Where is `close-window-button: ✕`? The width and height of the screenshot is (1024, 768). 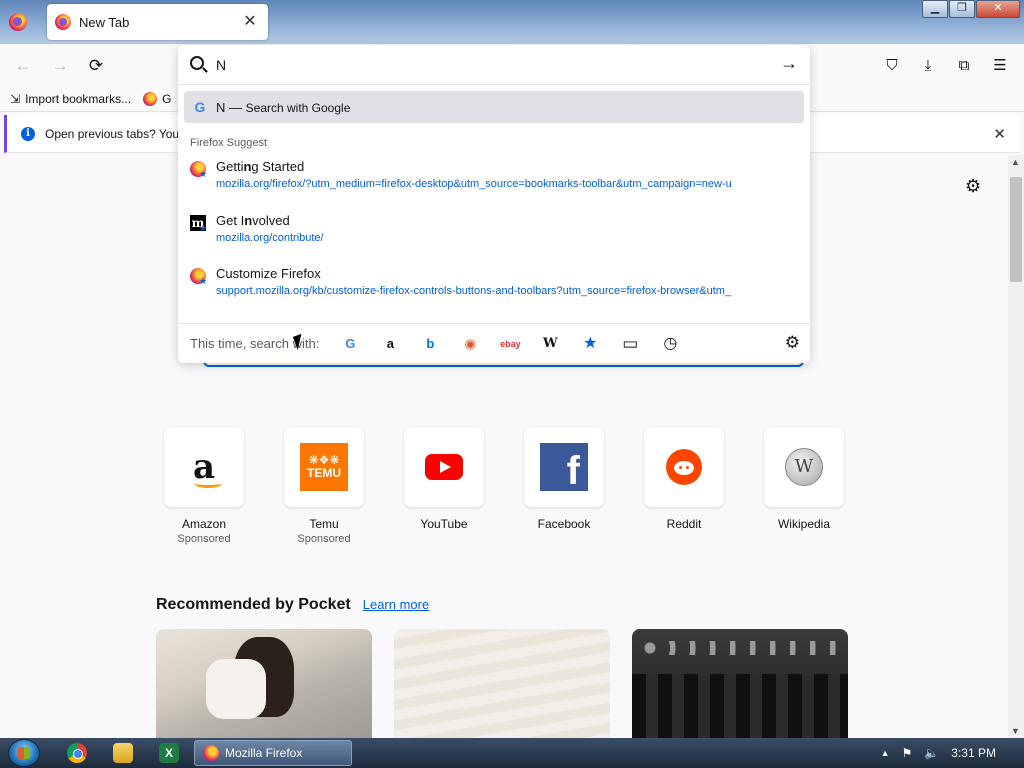 close-window-button: ✕ is located at coordinates (998, 9).